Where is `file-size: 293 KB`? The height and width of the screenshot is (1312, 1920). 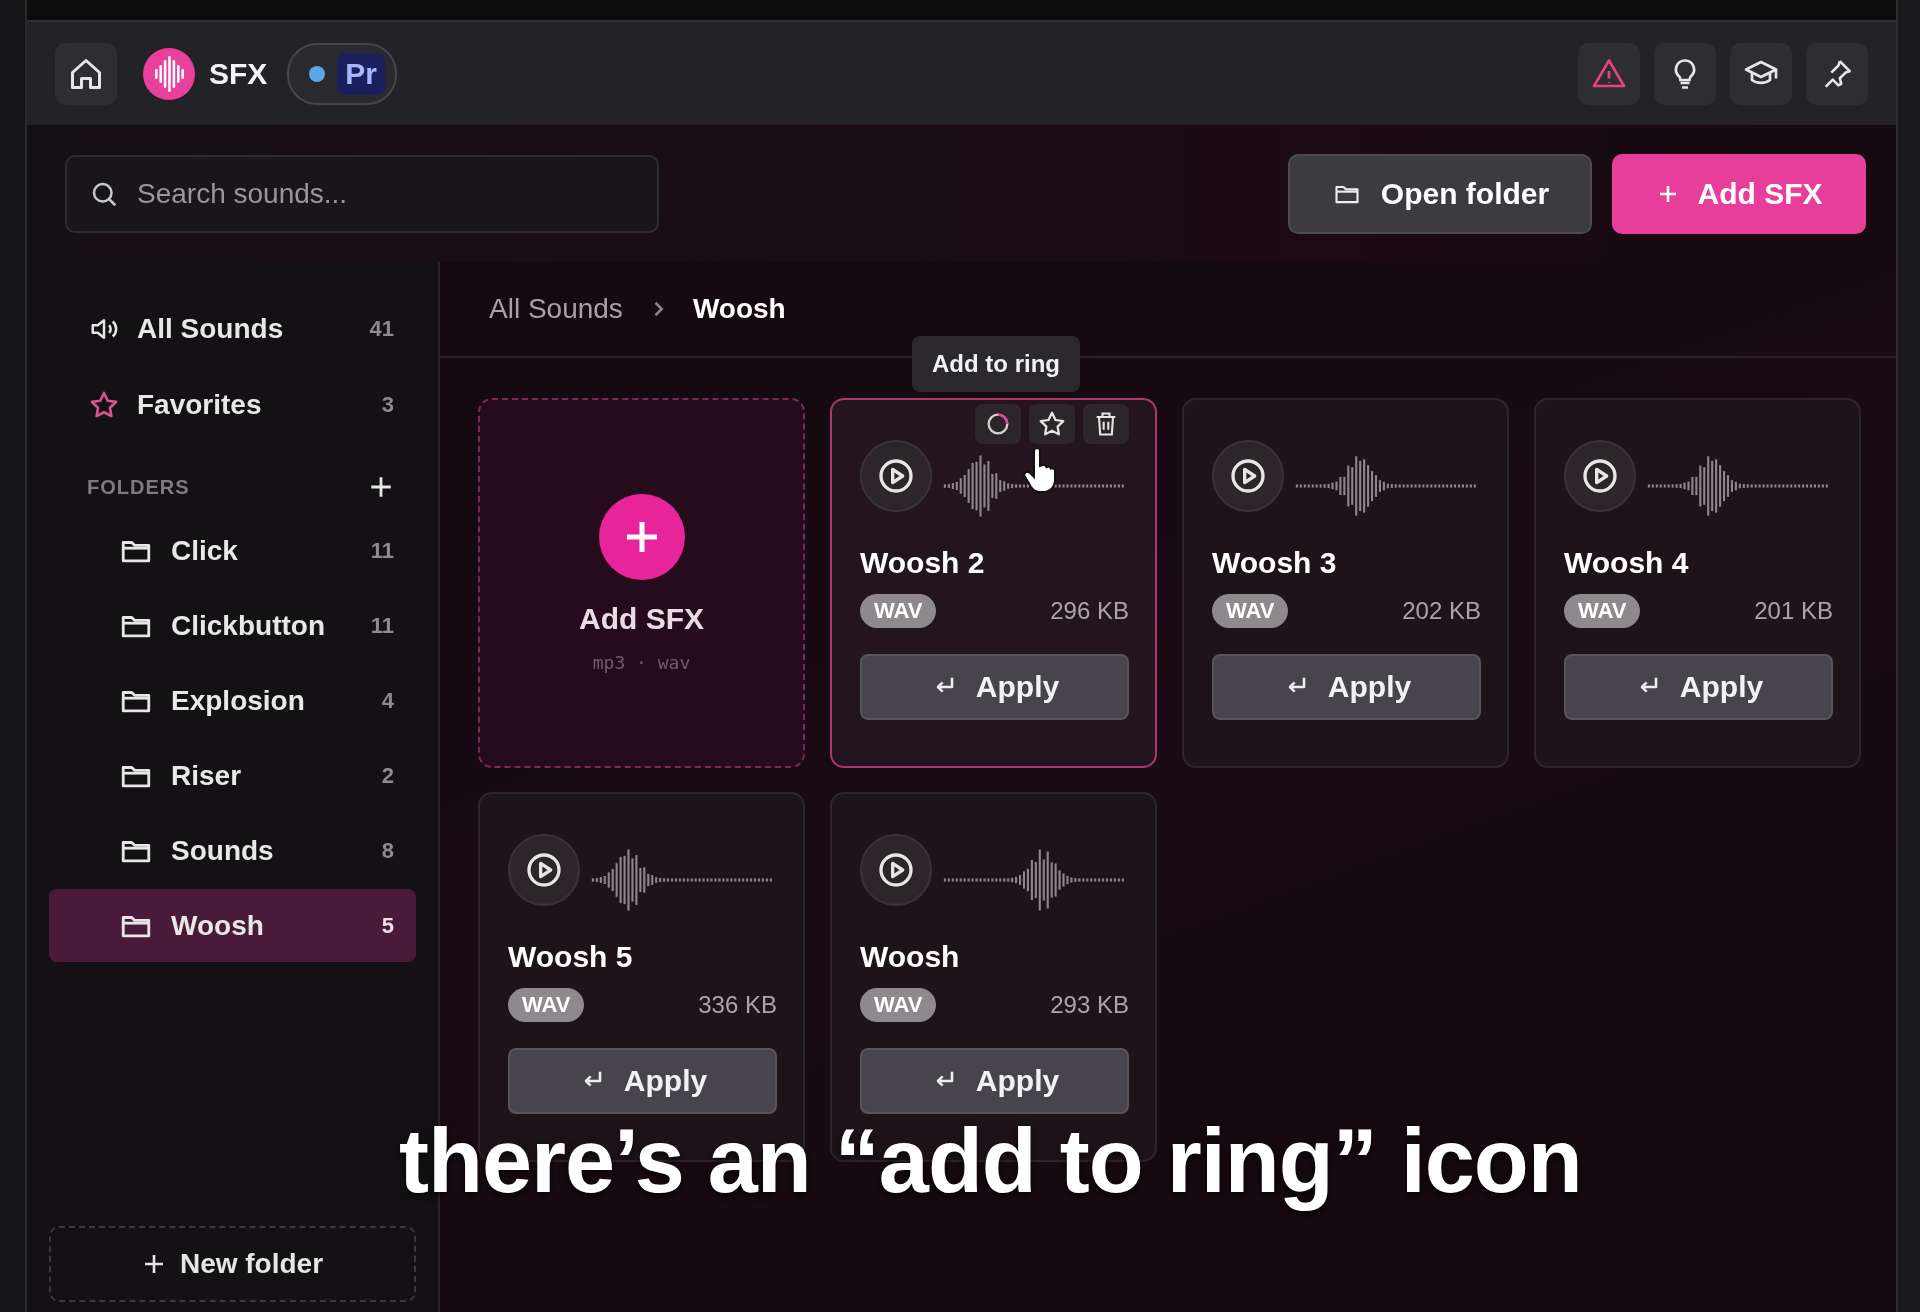
file-size: 293 KB is located at coordinates (1089, 1005).